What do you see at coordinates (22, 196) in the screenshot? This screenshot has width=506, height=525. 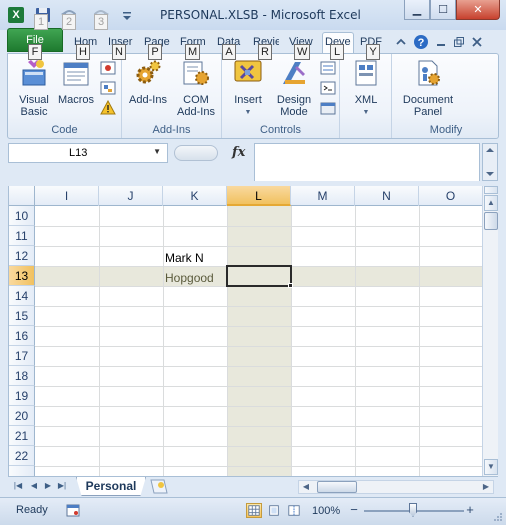 I see `select-all-corner` at bounding box center [22, 196].